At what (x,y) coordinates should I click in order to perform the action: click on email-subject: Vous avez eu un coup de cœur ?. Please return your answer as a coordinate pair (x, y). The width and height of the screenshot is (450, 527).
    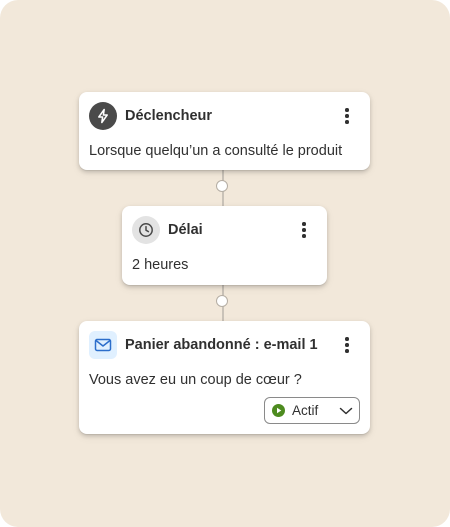
    Looking at the image, I should click on (195, 380).